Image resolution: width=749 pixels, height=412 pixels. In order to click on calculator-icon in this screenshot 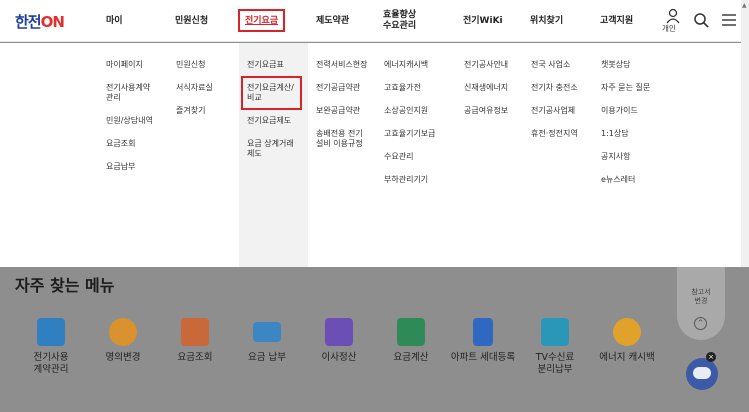, I will do `click(411, 332)`.